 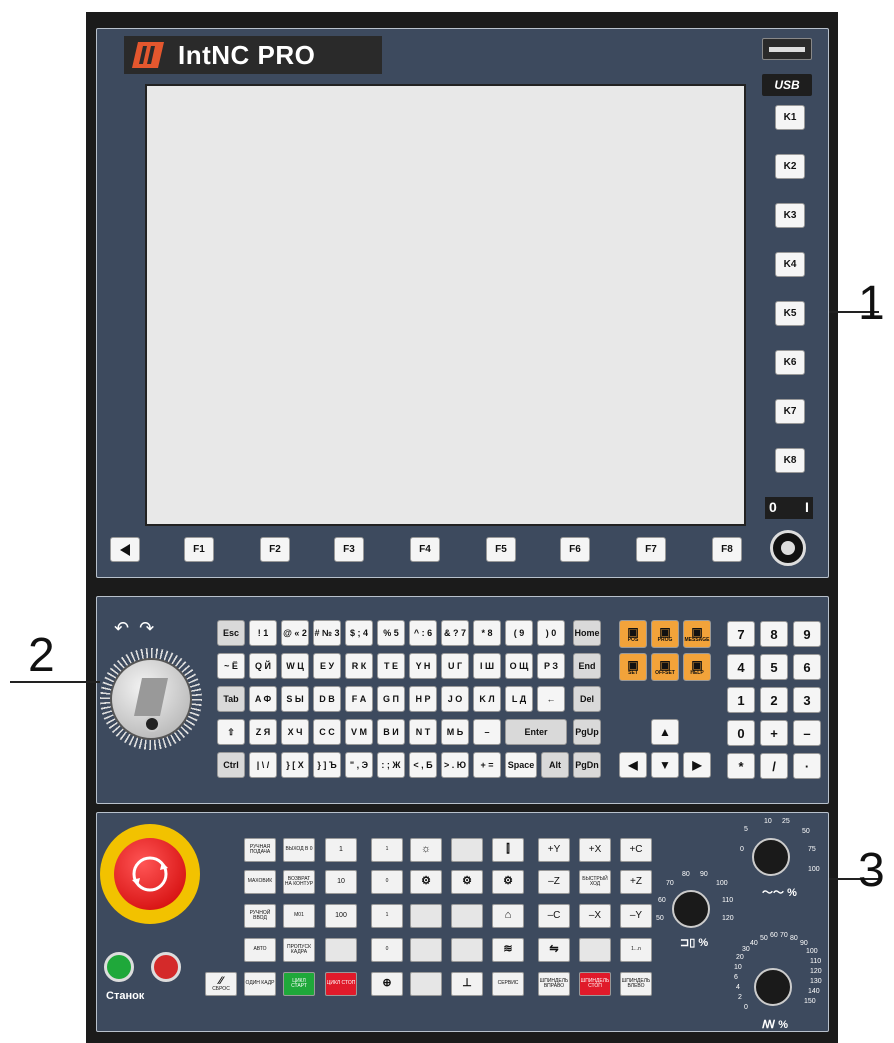 I want to click on key-3-7: M Ь, so click(x=455, y=732).